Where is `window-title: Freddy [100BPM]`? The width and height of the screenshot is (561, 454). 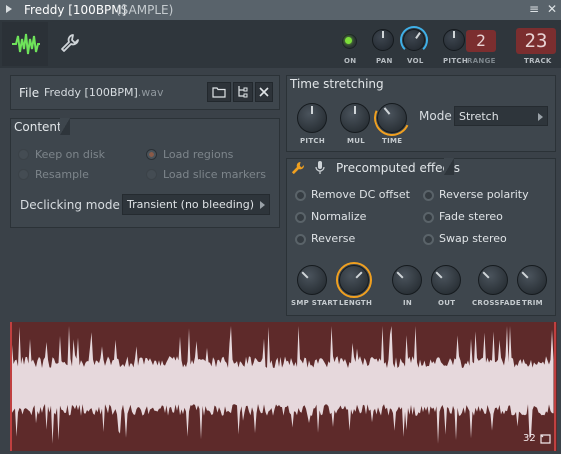 window-title: Freddy [100BPM] is located at coordinates (75, 10).